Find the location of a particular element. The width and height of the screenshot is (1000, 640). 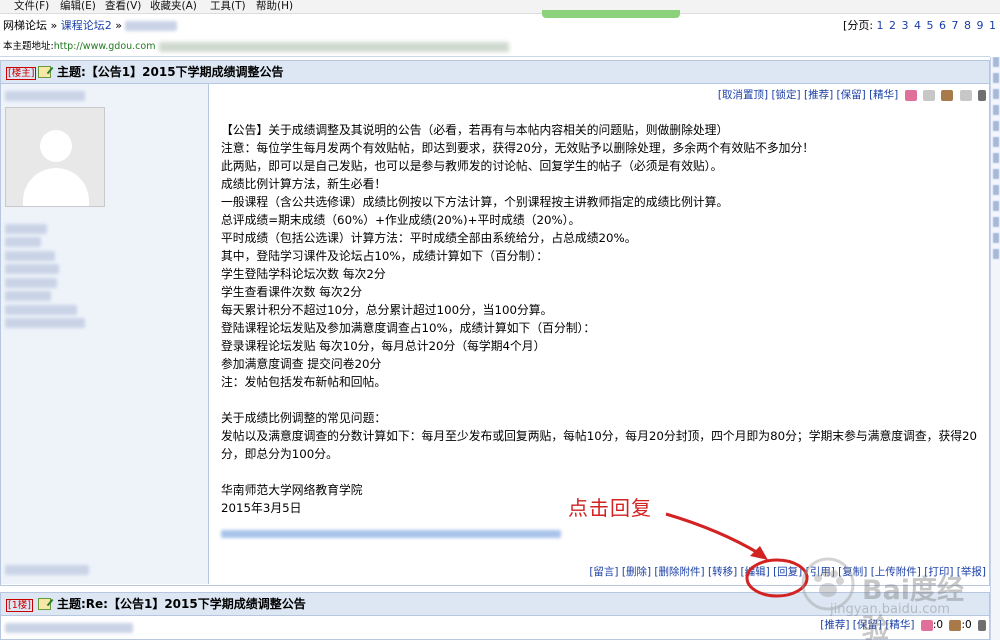

watermark-url: jingyan.baidu.com is located at coordinates (890, 609).